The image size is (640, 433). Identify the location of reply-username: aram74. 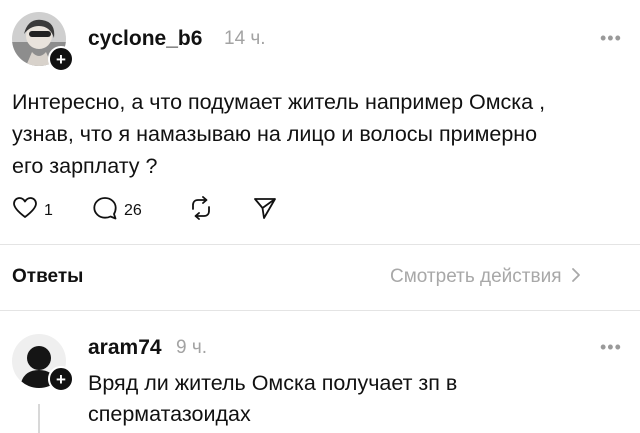
(125, 348).